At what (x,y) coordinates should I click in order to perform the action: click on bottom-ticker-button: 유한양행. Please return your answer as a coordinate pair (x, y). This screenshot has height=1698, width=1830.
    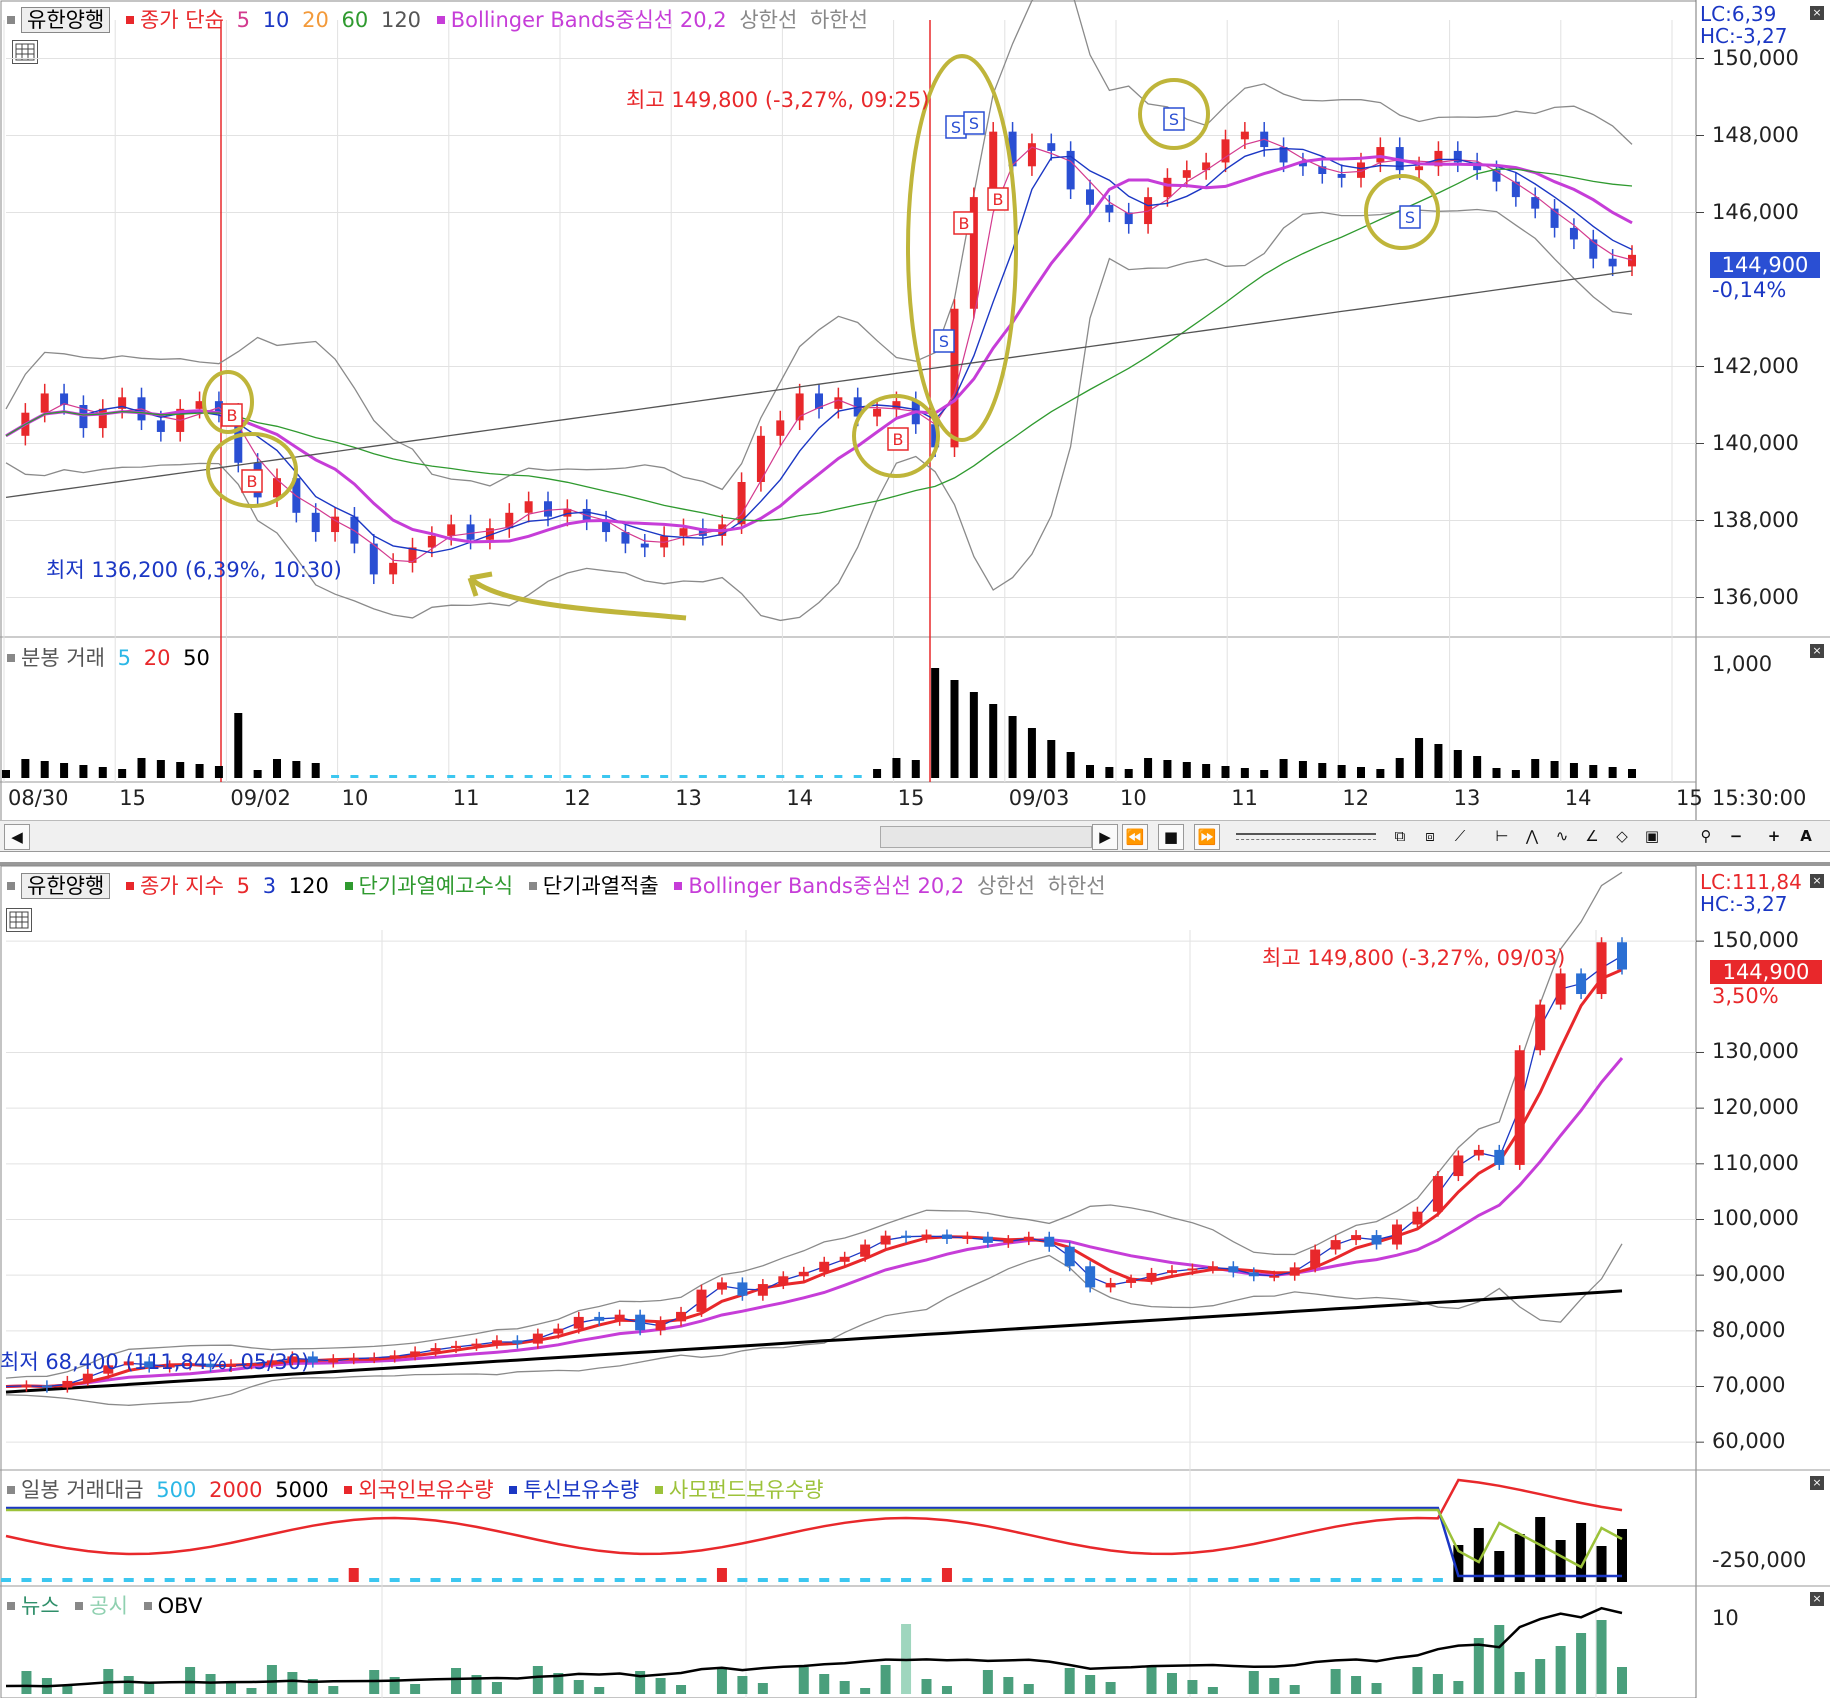
    Looking at the image, I should click on (66, 886).